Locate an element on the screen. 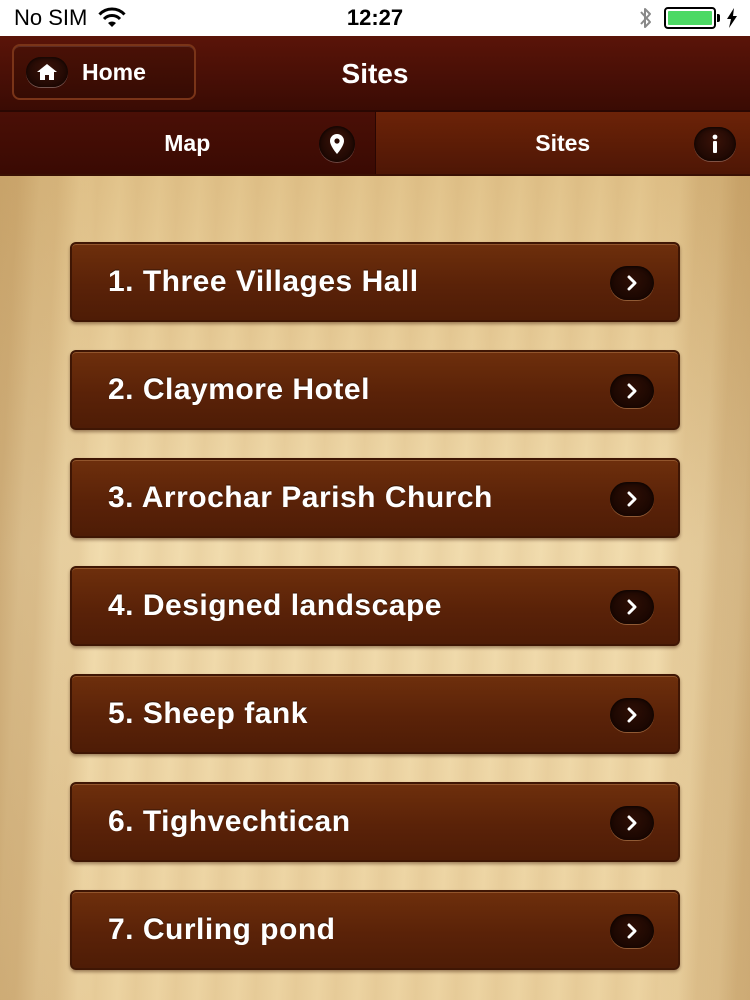 This screenshot has width=750, height=1000. wifi-icon is located at coordinates (112, 18).